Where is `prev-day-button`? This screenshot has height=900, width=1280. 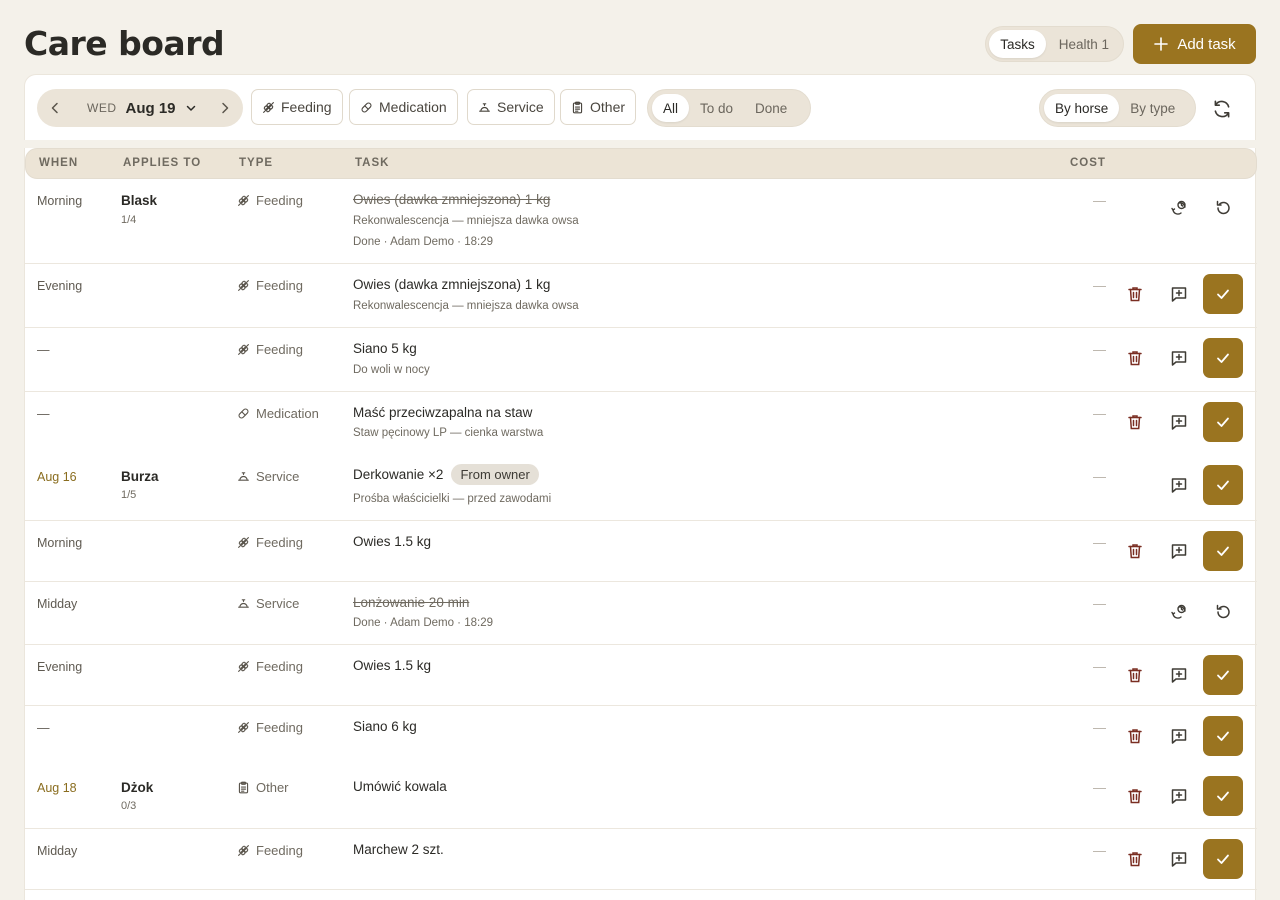 prev-day-button is located at coordinates (55, 108).